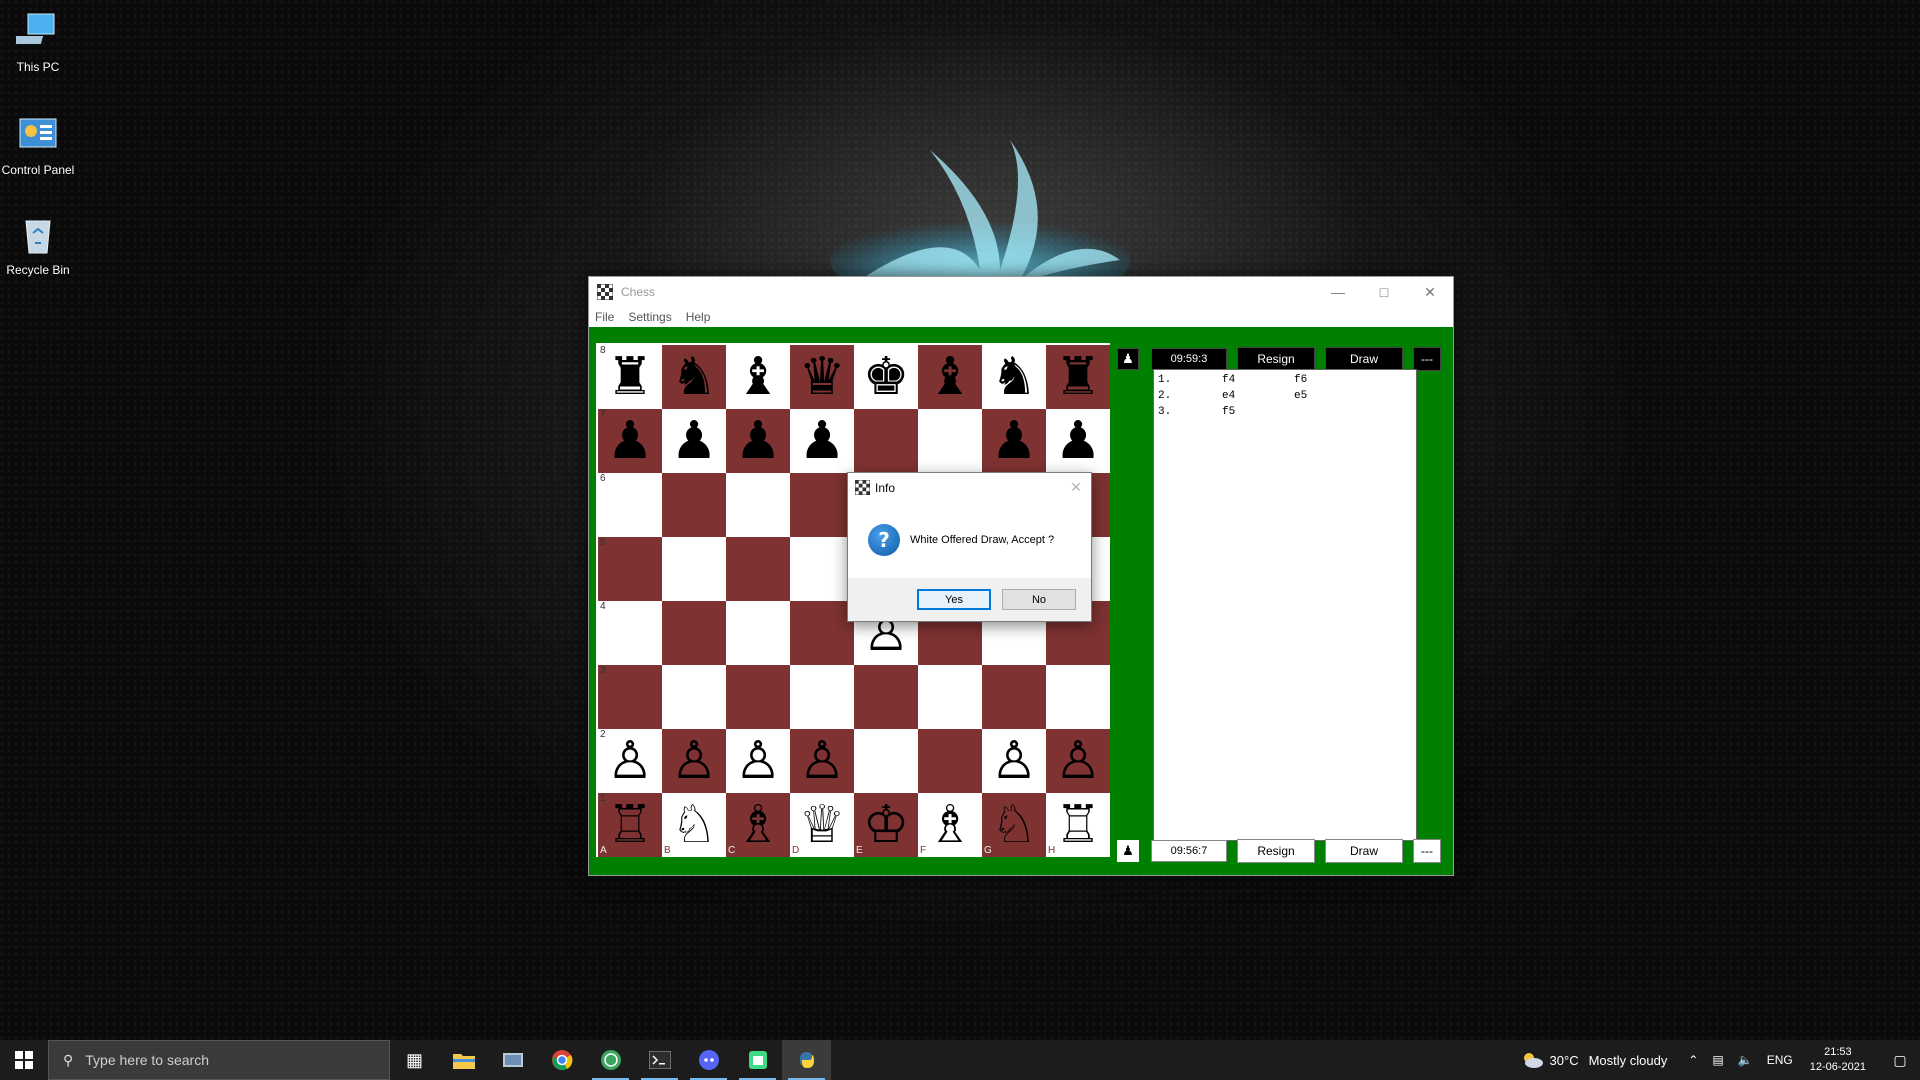 The image size is (1920, 1080). What do you see at coordinates (604, 317) in the screenshot?
I see `menu-file: File` at bounding box center [604, 317].